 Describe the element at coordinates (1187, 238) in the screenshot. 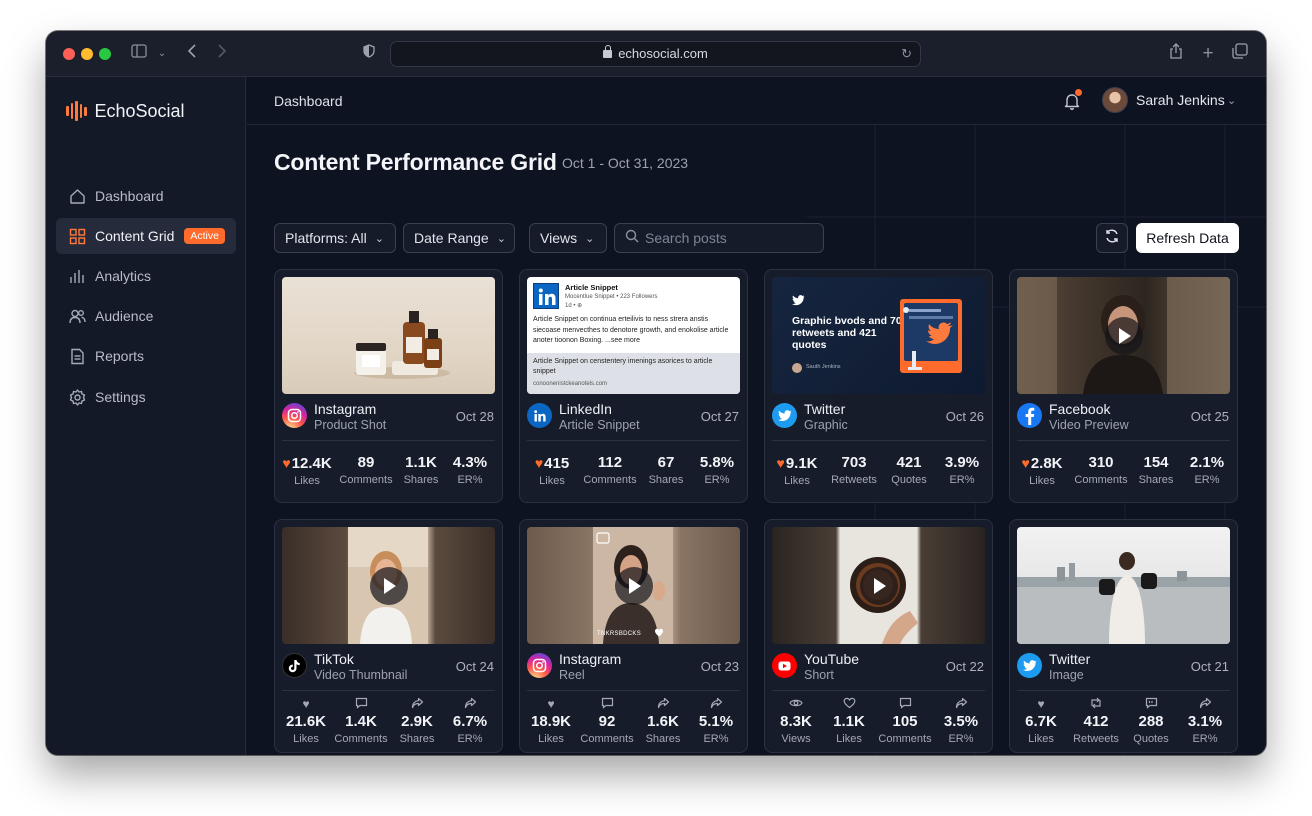

I see `refresh-data-button: Refresh Data` at that location.